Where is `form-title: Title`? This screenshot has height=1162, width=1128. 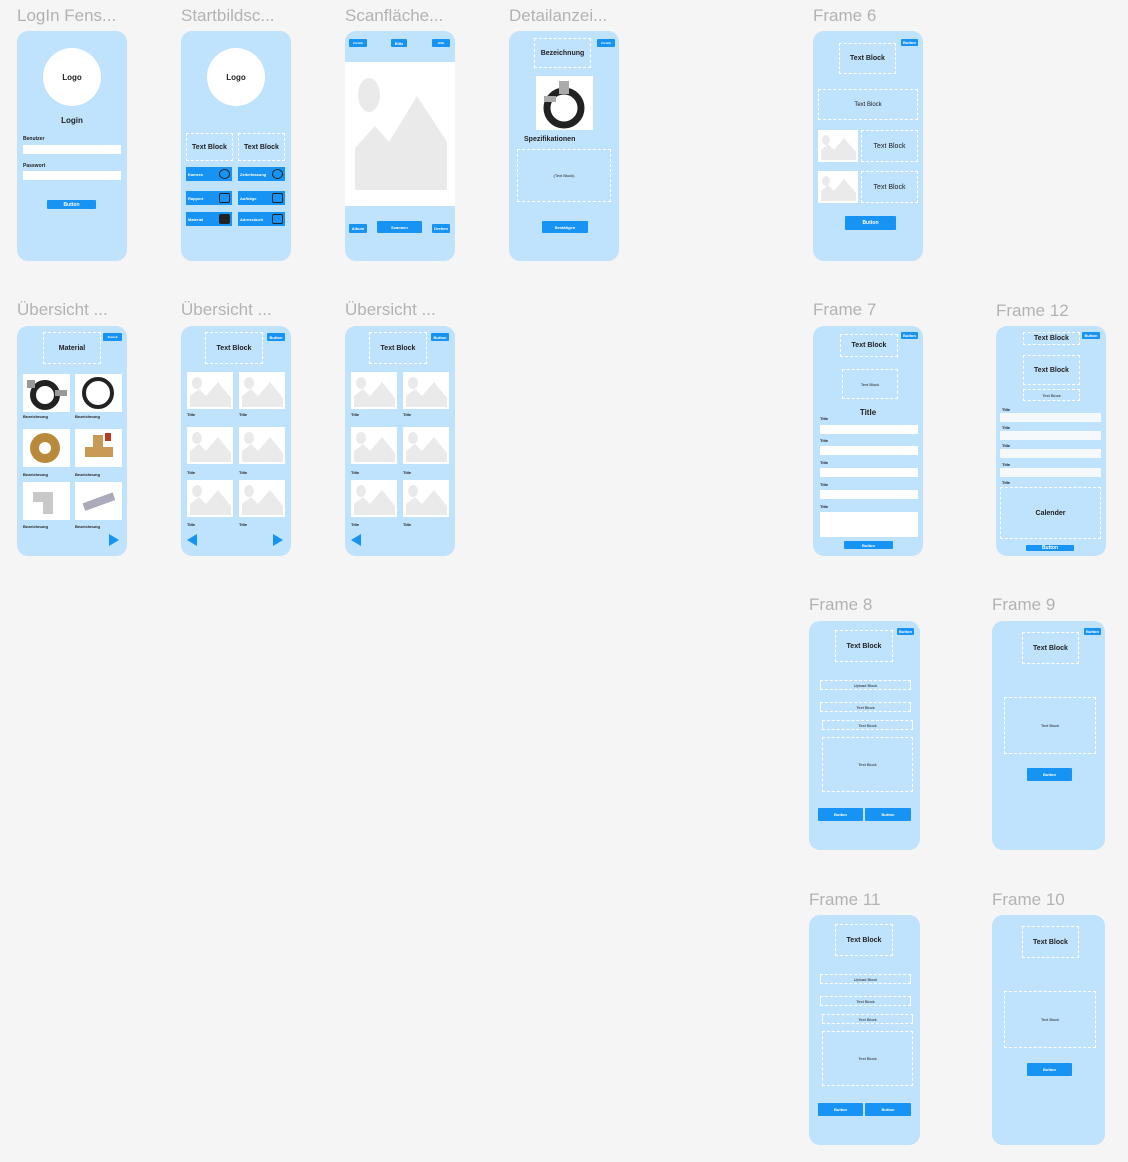 form-title: Title is located at coordinates (868, 412).